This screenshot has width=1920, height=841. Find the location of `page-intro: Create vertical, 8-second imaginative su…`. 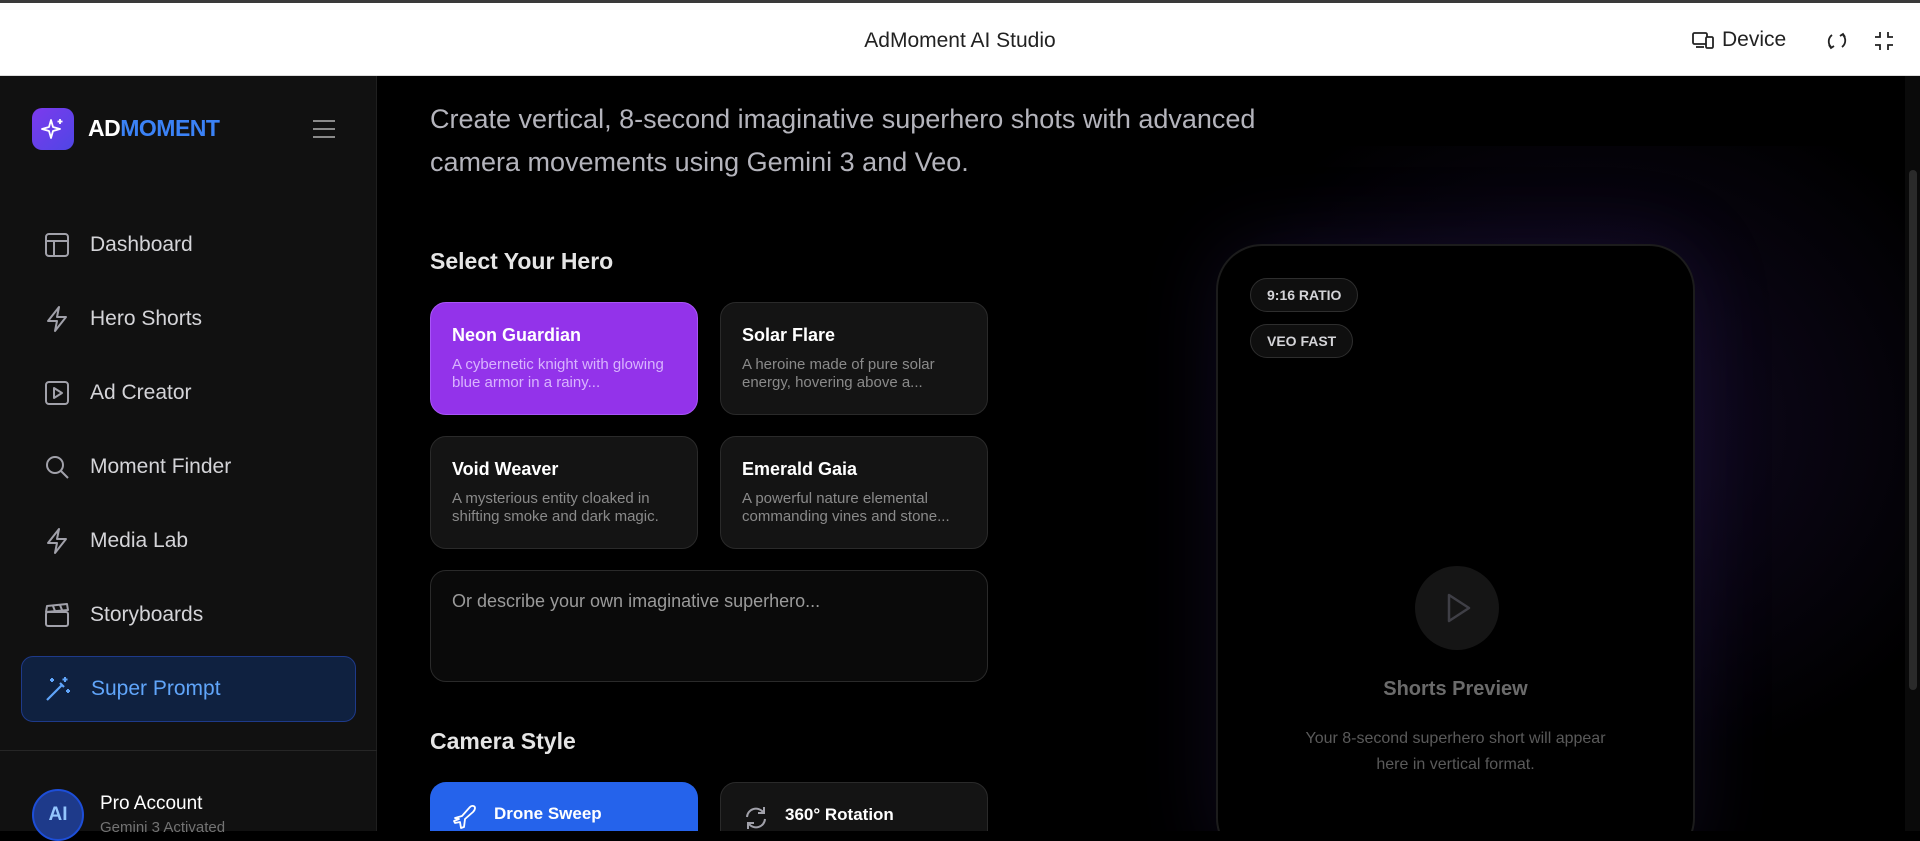

page-intro: Create vertical, 8-second imaginative su… is located at coordinates (843, 140).